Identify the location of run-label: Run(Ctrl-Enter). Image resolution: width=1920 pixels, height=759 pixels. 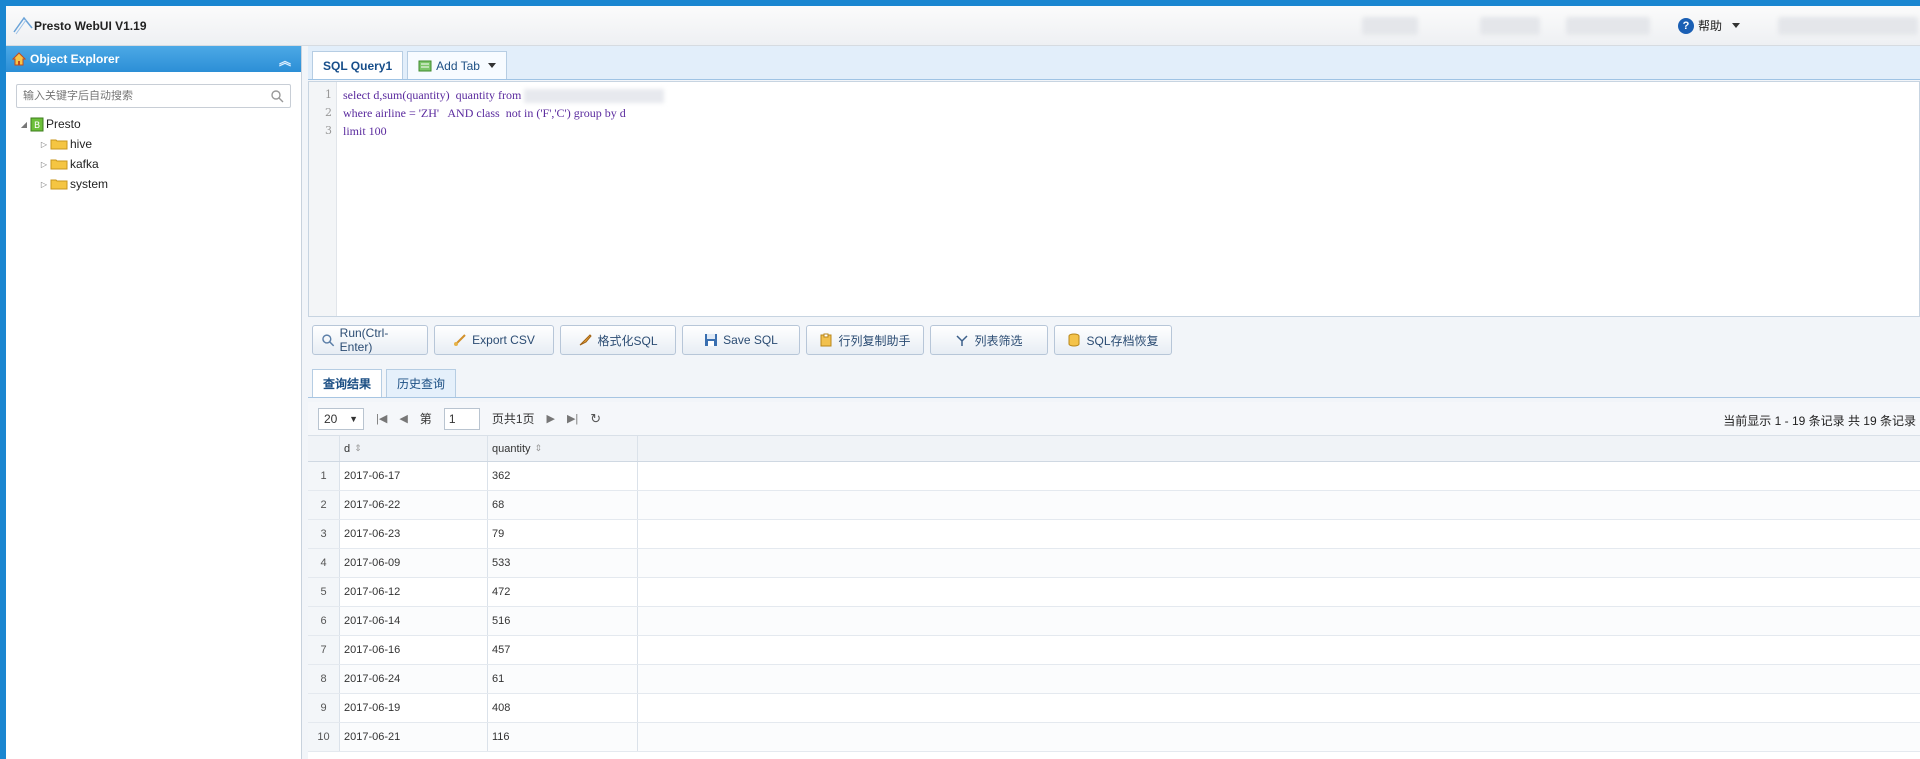
(364, 340).